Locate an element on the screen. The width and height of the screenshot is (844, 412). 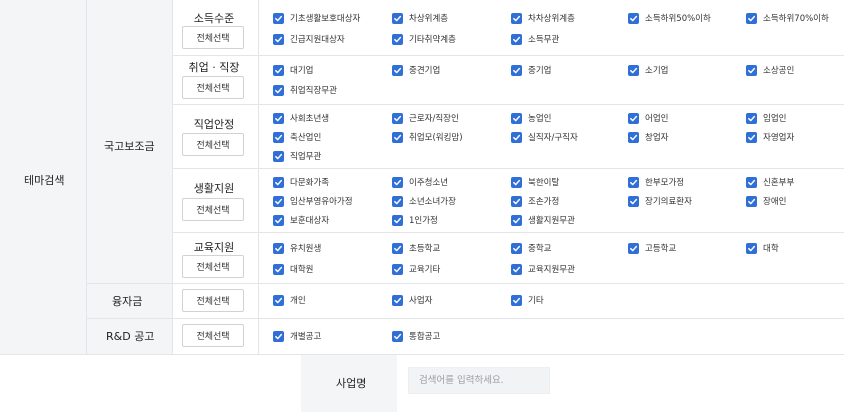
checkbox-label: 다문화가족 is located at coordinates (310, 183).